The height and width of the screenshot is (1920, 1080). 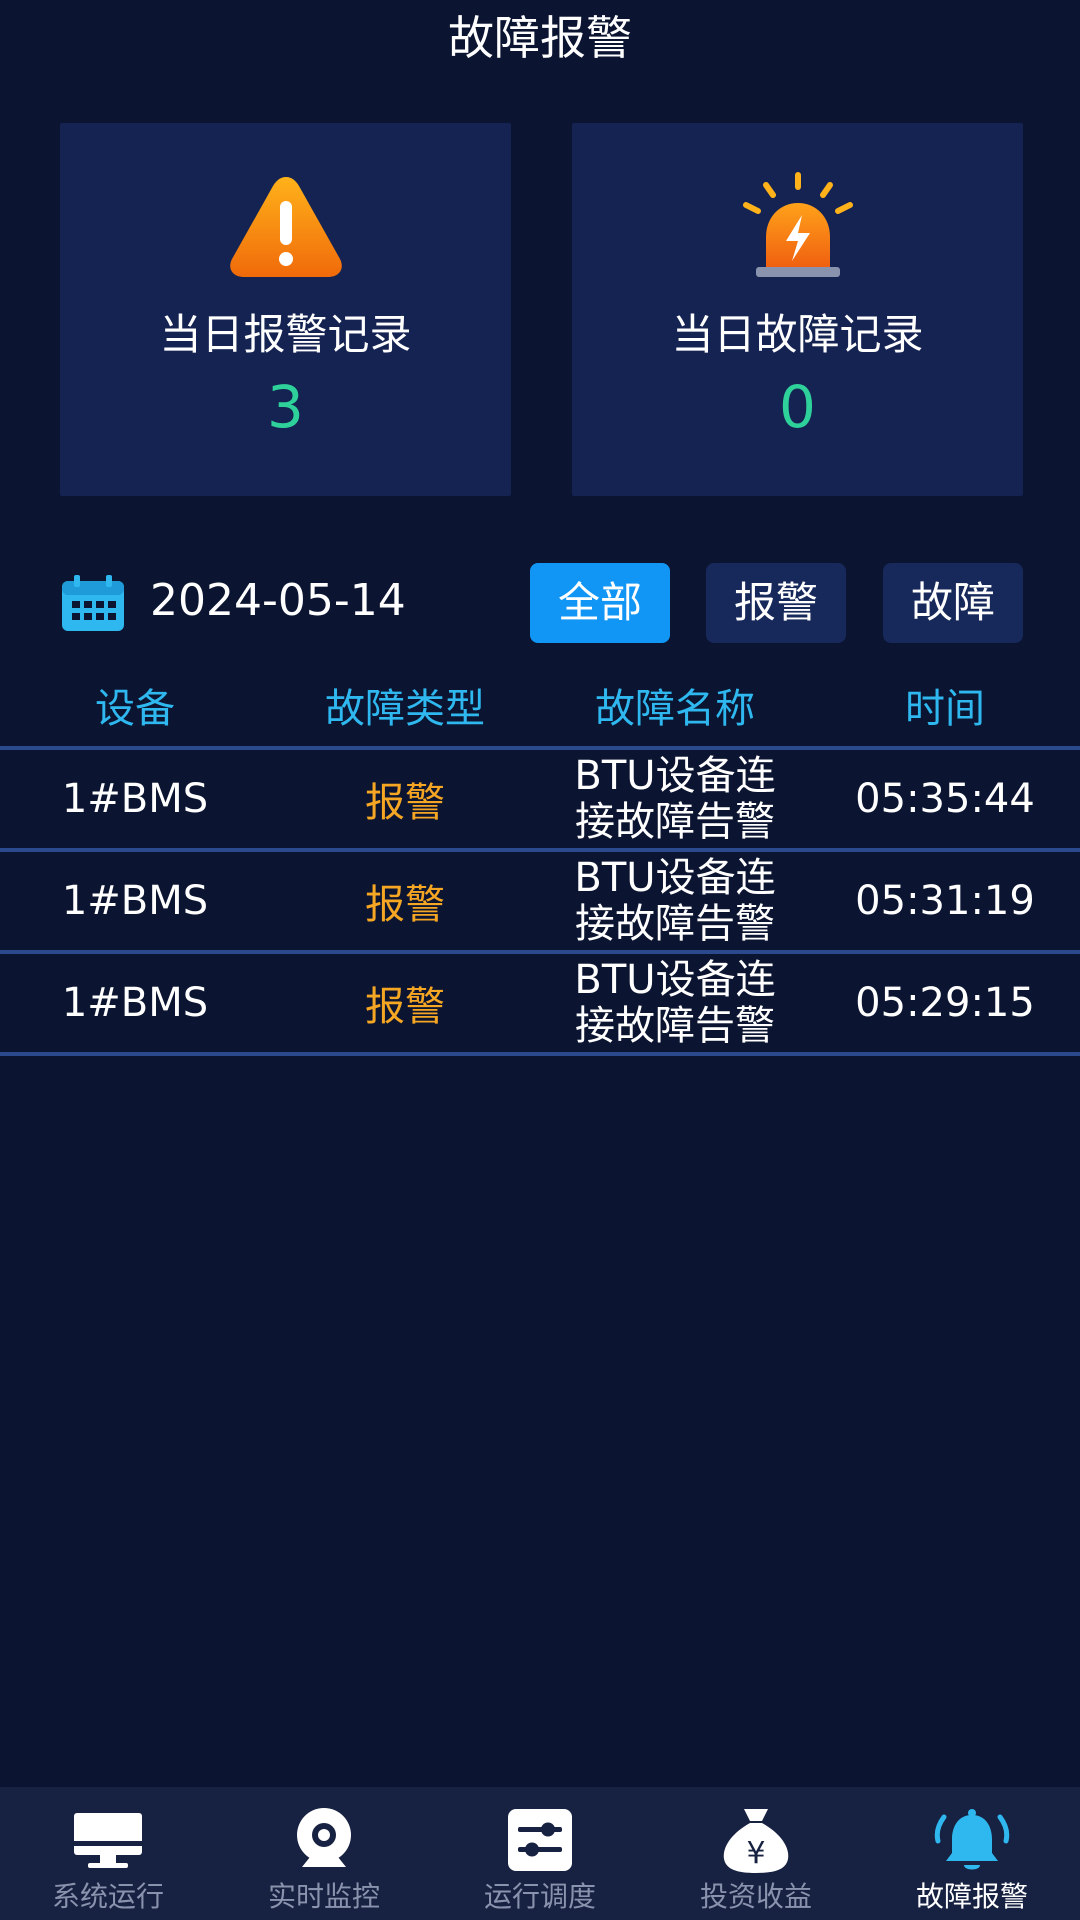 What do you see at coordinates (324, 1837) in the screenshot?
I see `camera-icon` at bounding box center [324, 1837].